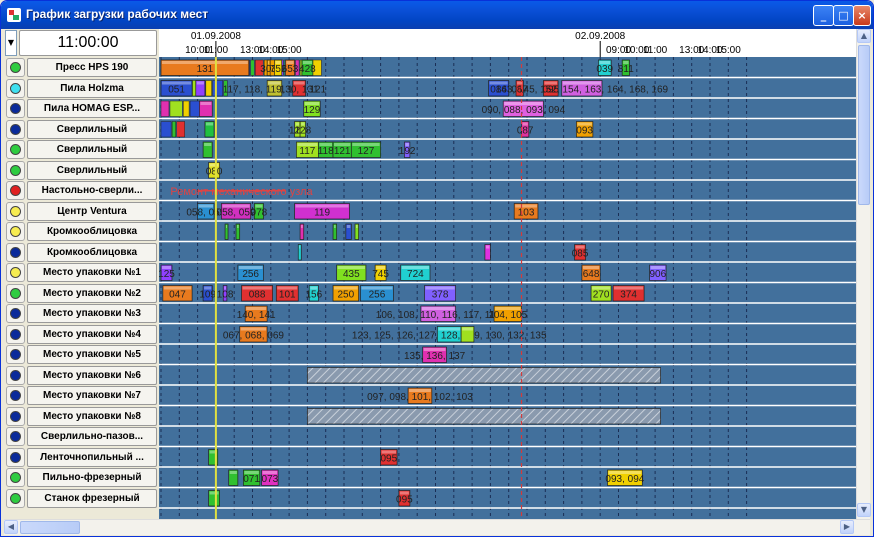 The width and height of the screenshot is (874, 537). Describe the element at coordinates (864, 36) in the screenshot. I see `scroll-up-arrow: ▲` at that location.